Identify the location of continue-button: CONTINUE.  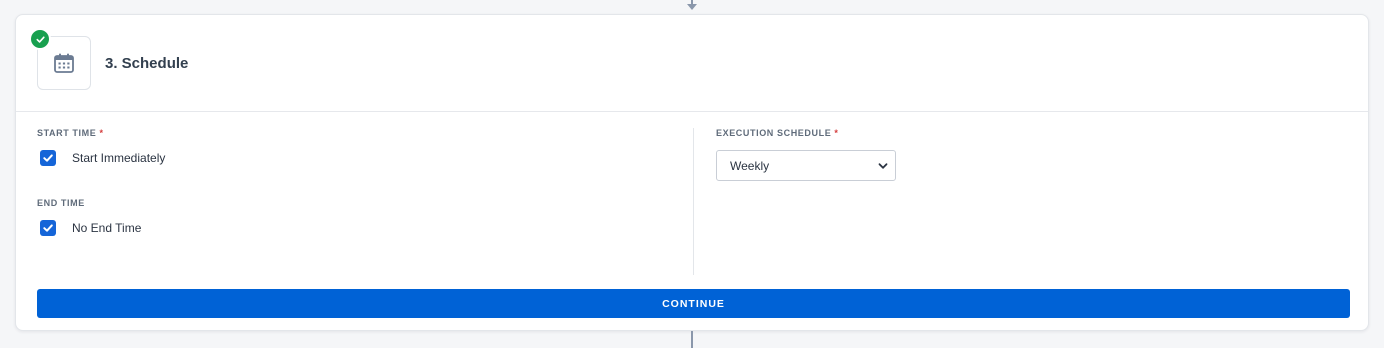
(693, 303).